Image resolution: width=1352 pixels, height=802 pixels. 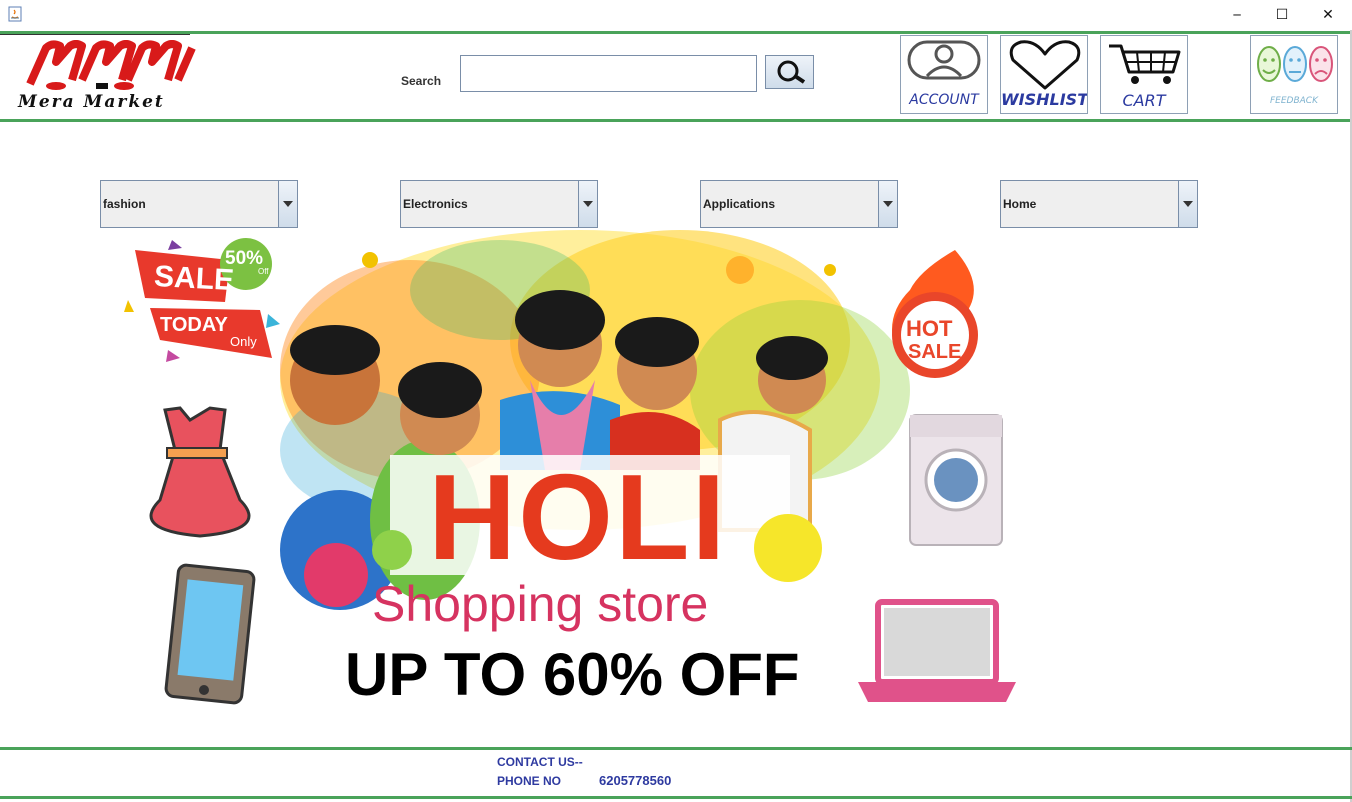 What do you see at coordinates (676, 120) in the screenshot?
I see `header-bottom-divider` at bounding box center [676, 120].